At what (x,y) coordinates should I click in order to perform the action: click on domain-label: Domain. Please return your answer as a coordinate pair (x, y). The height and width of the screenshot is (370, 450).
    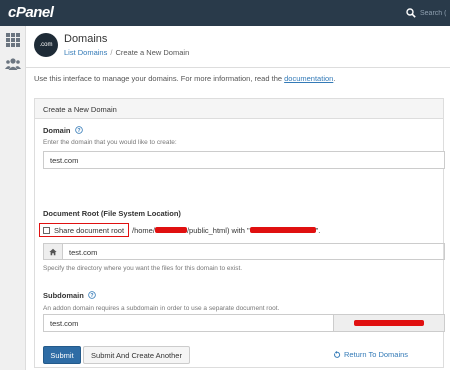
    Looking at the image, I should click on (57, 130).